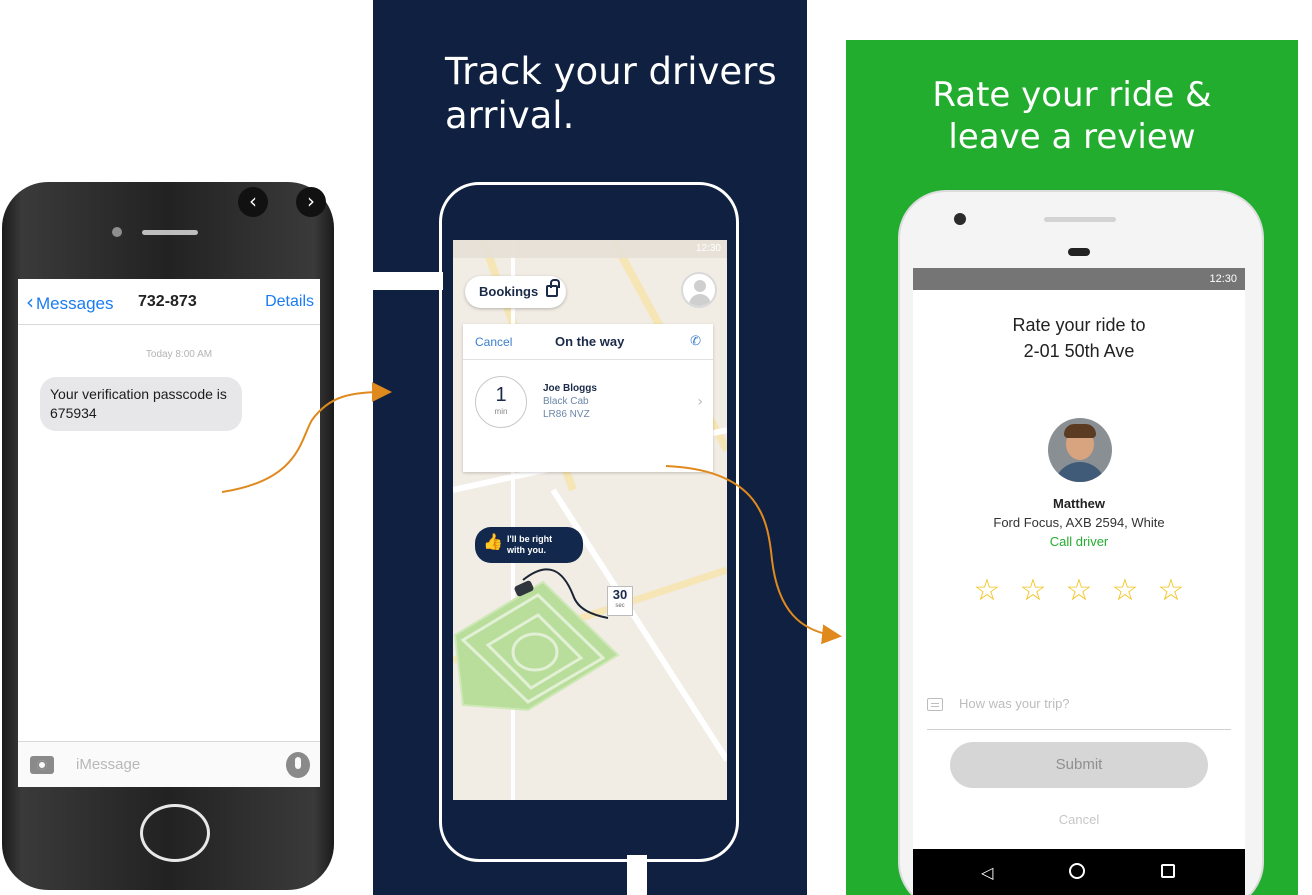 The image size is (1312, 895). What do you see at coordinates (700, 402) in the screenshot?
I see `chevron-right-icon: ›` at bounding box center [700, 402].